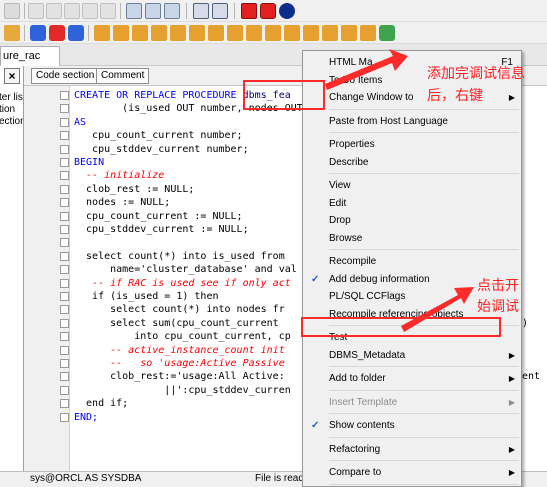  Describe the element at coordinates (178, 33) in the screenshot. I see `debug-breakpoint-icon` at that location.